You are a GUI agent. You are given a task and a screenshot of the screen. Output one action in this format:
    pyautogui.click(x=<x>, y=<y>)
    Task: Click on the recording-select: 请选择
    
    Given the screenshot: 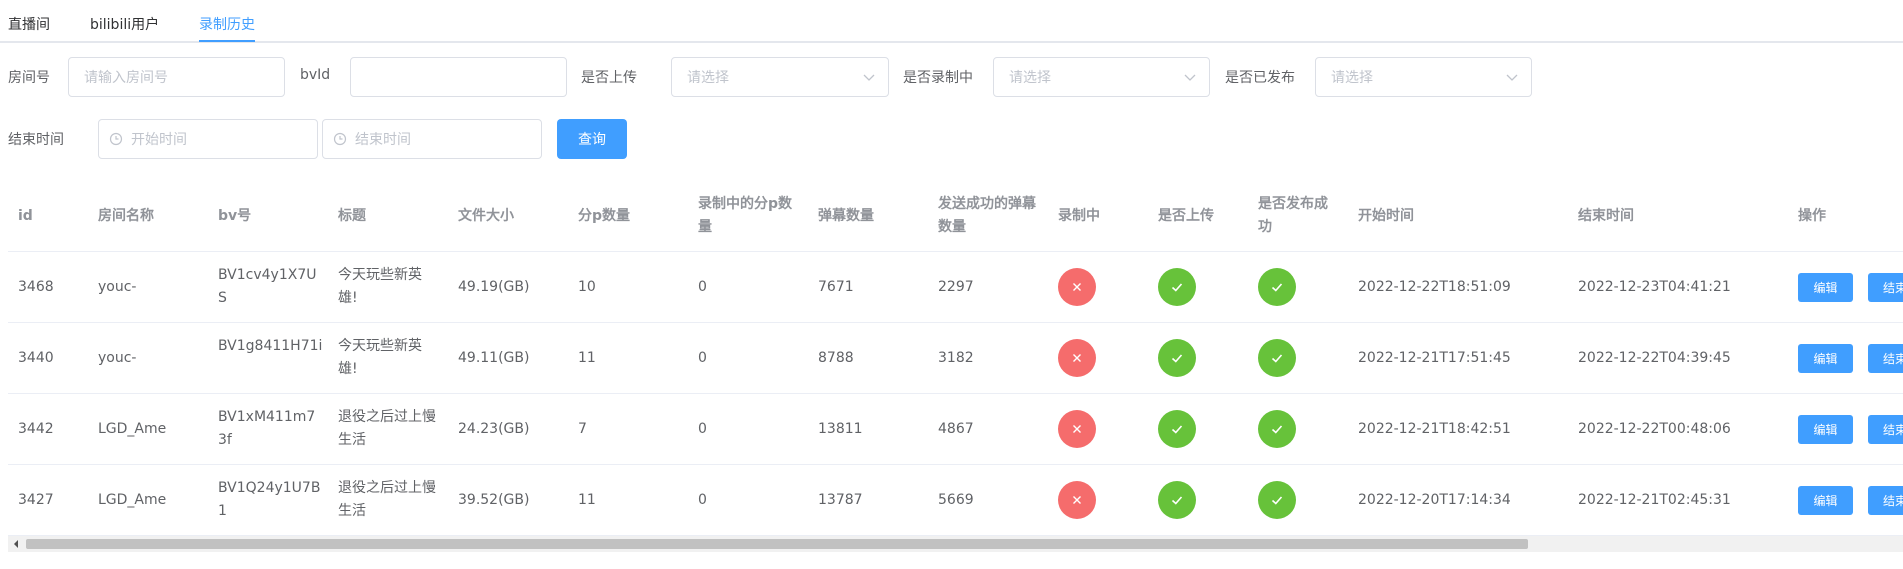 What is the action you would take?
    pyautogui.click(x=1101, y=77)
    